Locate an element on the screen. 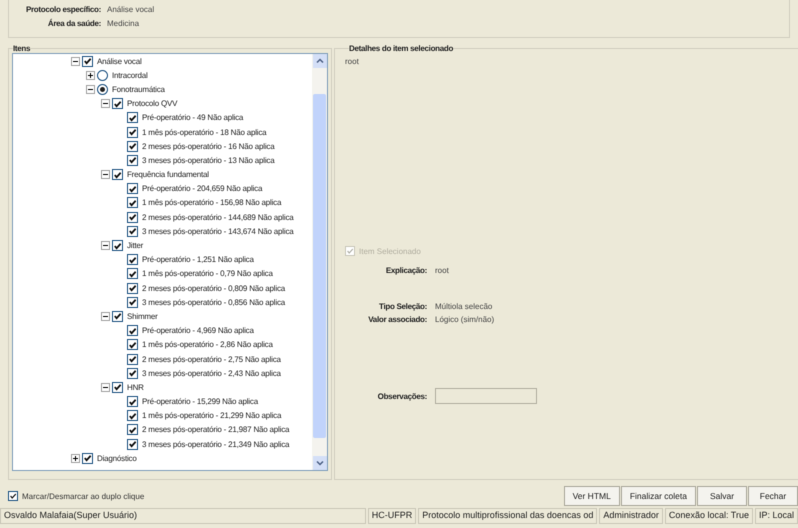  tree-item: Intracordal is located at coordinates (130, 75).